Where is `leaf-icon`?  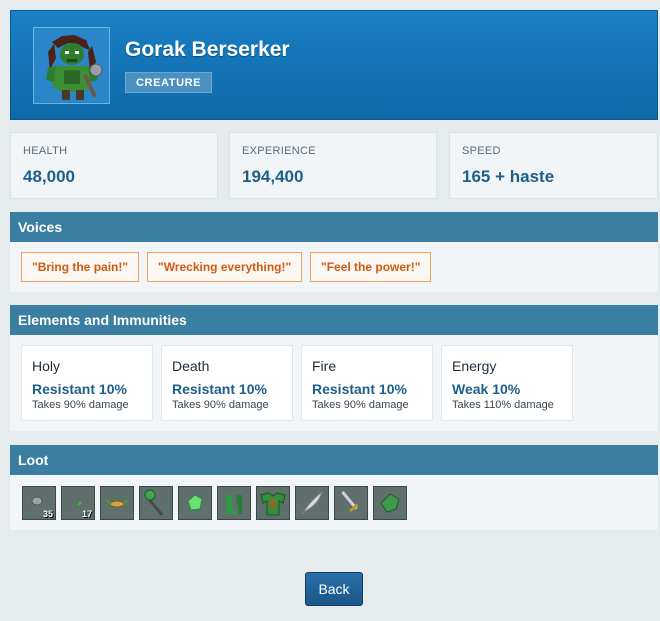
leaf-icon is located at coordinates (390, 503).